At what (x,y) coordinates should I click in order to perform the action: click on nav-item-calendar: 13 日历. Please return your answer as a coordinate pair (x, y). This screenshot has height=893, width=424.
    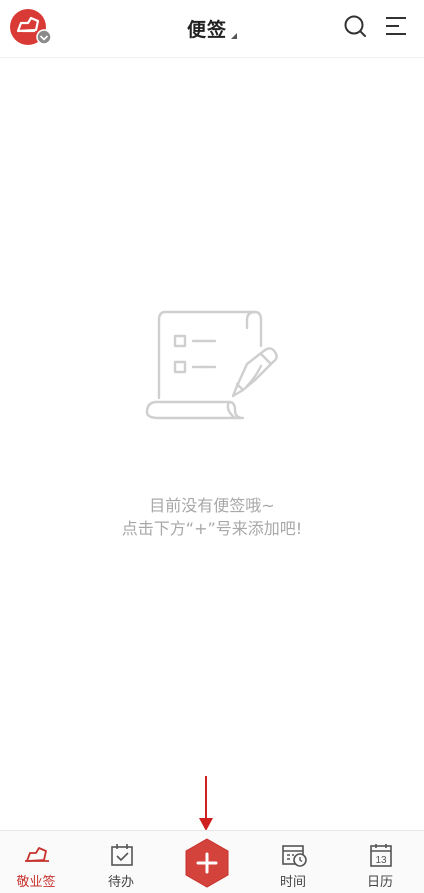
    Looking at the image, I should click on (380, 862).